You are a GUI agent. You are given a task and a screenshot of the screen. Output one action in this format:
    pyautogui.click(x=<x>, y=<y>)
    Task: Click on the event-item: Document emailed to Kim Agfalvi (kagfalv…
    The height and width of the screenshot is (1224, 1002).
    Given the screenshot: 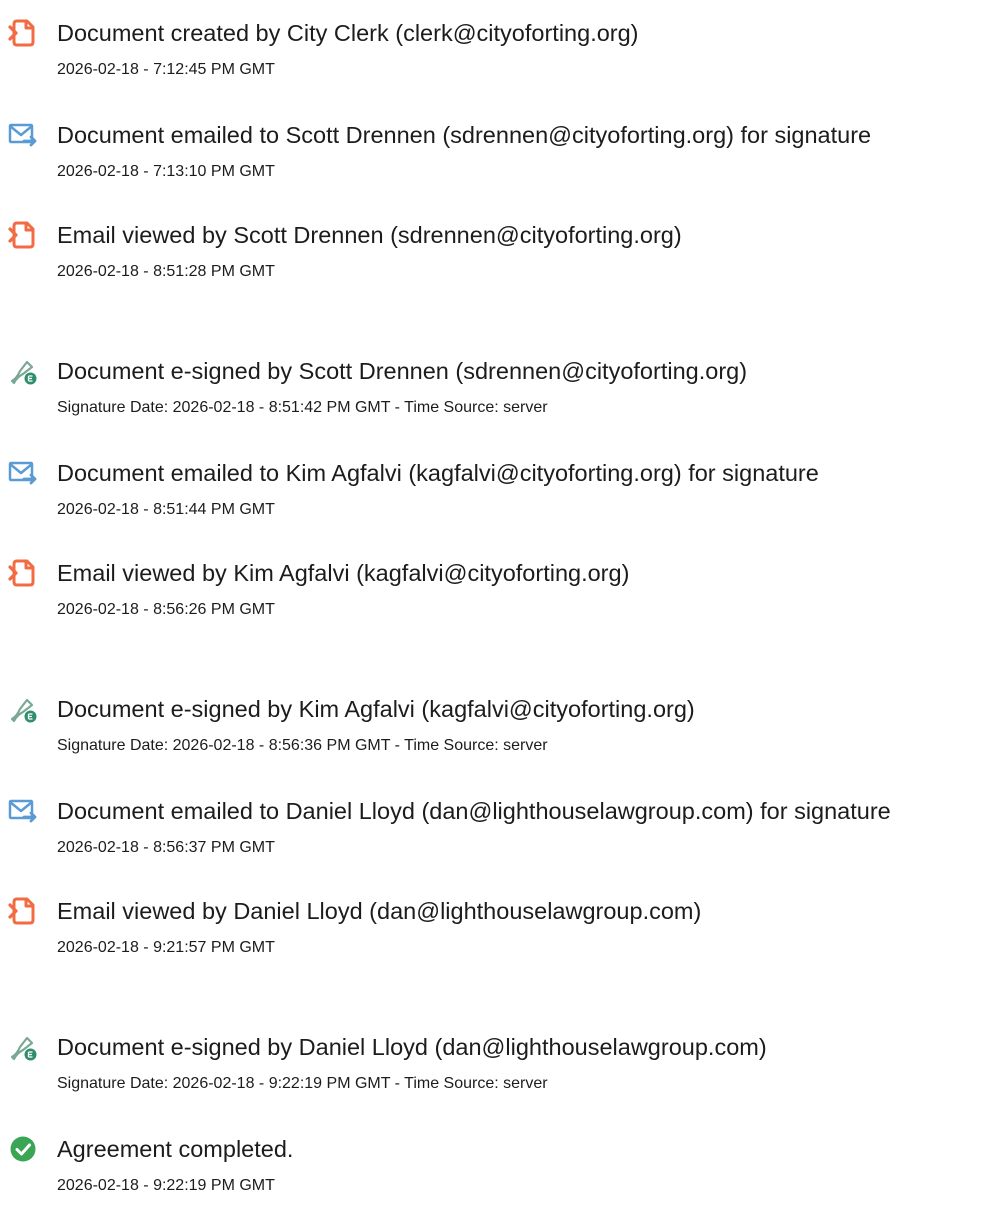 What is the action you would take?
    pyautogui.click(x=501, y=503)
    